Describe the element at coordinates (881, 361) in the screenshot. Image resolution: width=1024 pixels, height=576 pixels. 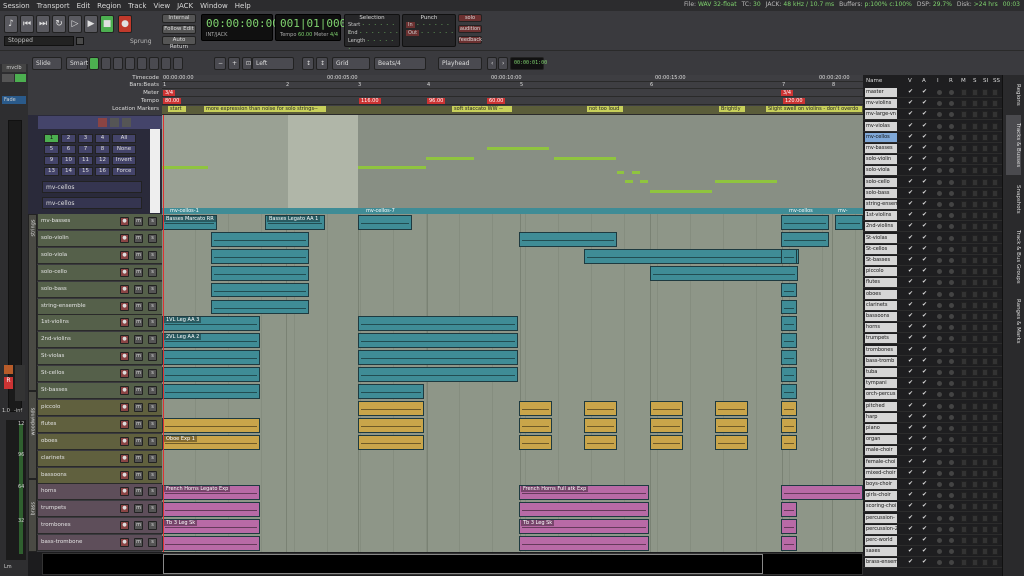
I see `track-list-name: bass-tromb` at that location.